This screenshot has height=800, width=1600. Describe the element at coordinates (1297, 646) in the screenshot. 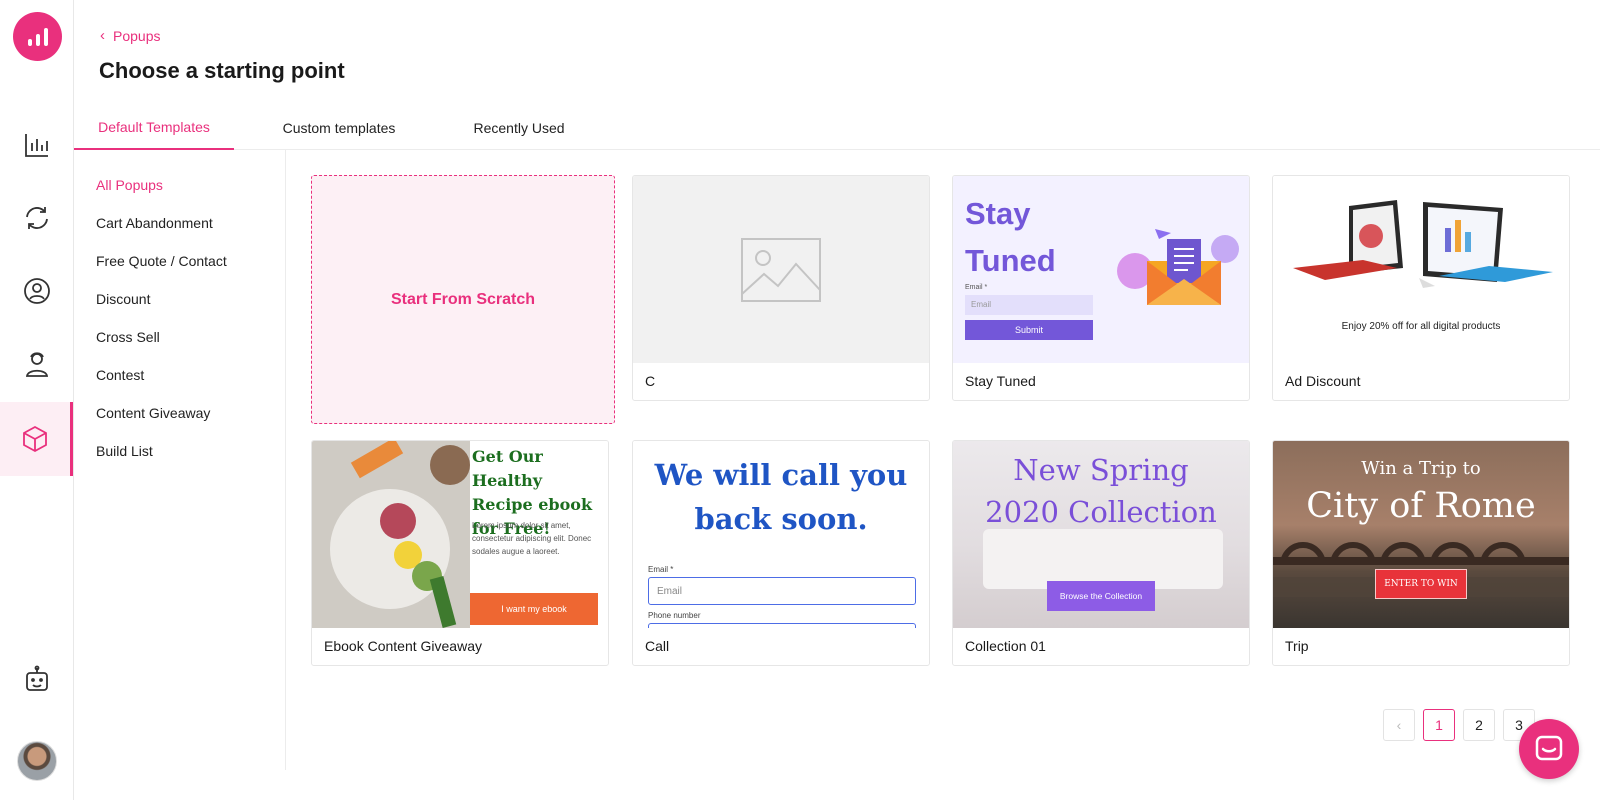

I see `template-name: Trip` at that location.